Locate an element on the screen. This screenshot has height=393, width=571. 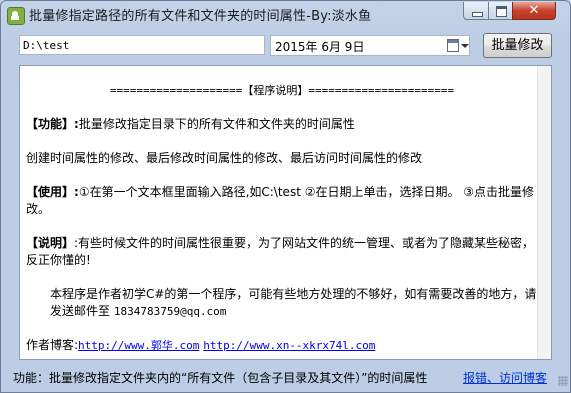
batch-modify-button: 批量修改 is located at coordinates (517, 45).